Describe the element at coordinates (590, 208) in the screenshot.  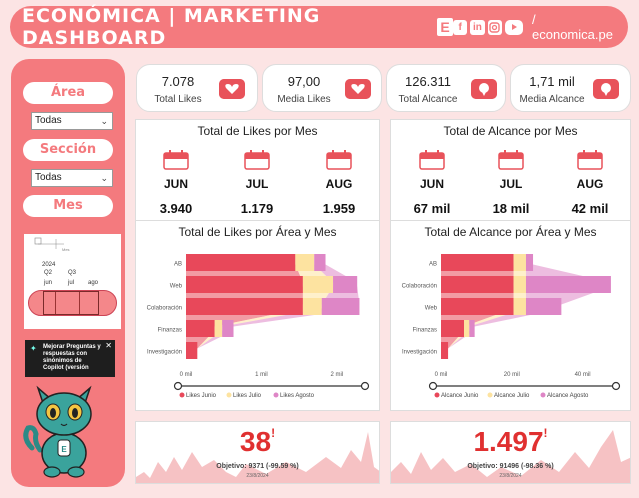
I see `month-value: 42 mil` at that location.